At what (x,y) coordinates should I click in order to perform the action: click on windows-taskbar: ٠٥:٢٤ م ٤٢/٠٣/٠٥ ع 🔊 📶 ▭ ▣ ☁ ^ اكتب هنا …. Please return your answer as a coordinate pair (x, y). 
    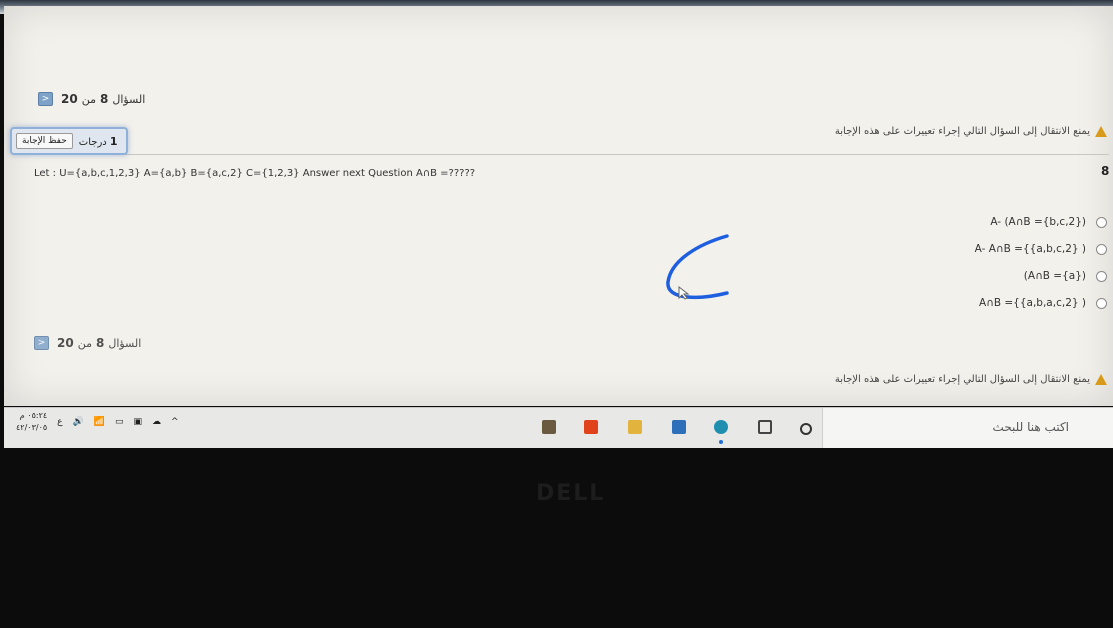
    Looking at the image, I should click on (558, 427).